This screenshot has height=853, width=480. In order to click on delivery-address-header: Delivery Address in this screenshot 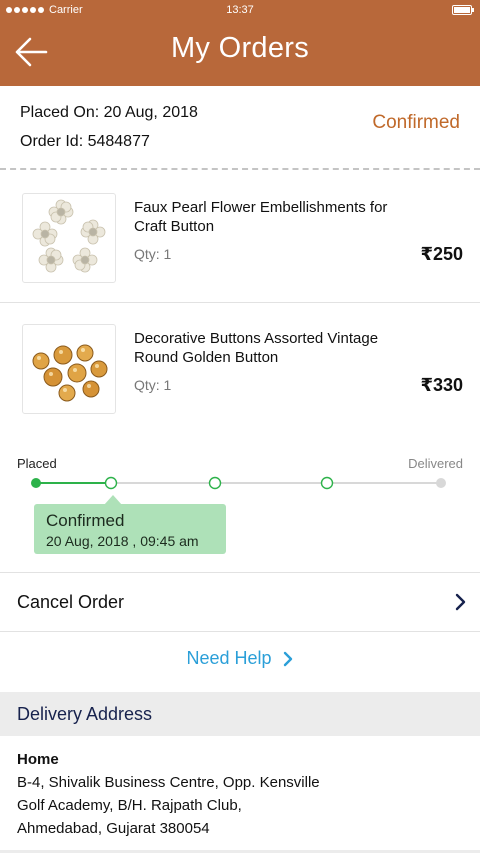, I will do `click(240, 714)`.